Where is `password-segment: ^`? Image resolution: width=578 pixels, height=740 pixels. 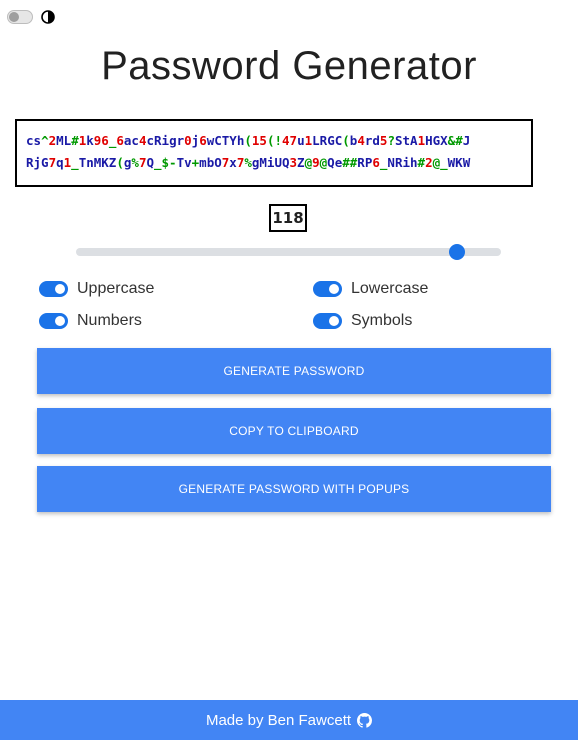
password-segment: ^ is located at coordinates (45, 140).